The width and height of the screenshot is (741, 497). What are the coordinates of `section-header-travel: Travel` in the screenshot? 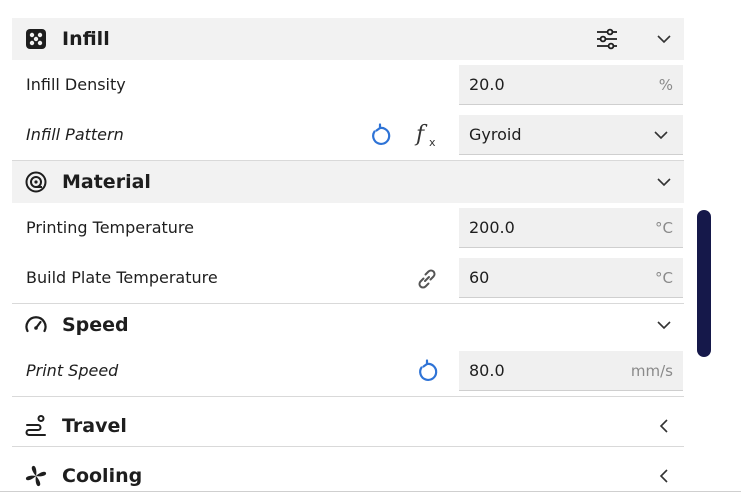 It's located at (348, 425).